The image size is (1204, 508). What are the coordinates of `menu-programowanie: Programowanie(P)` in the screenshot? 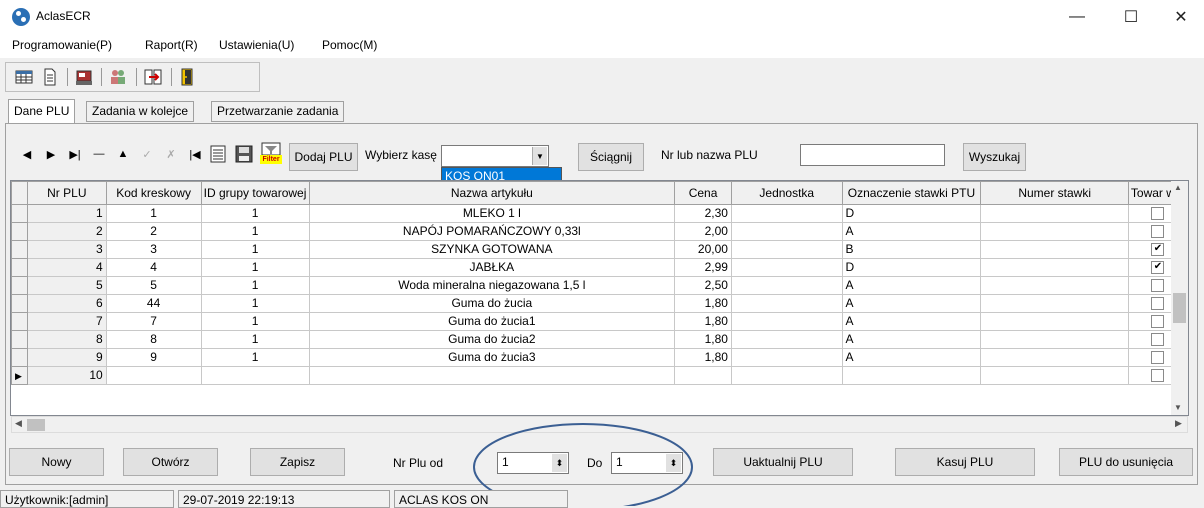 It's located at (62, 45).